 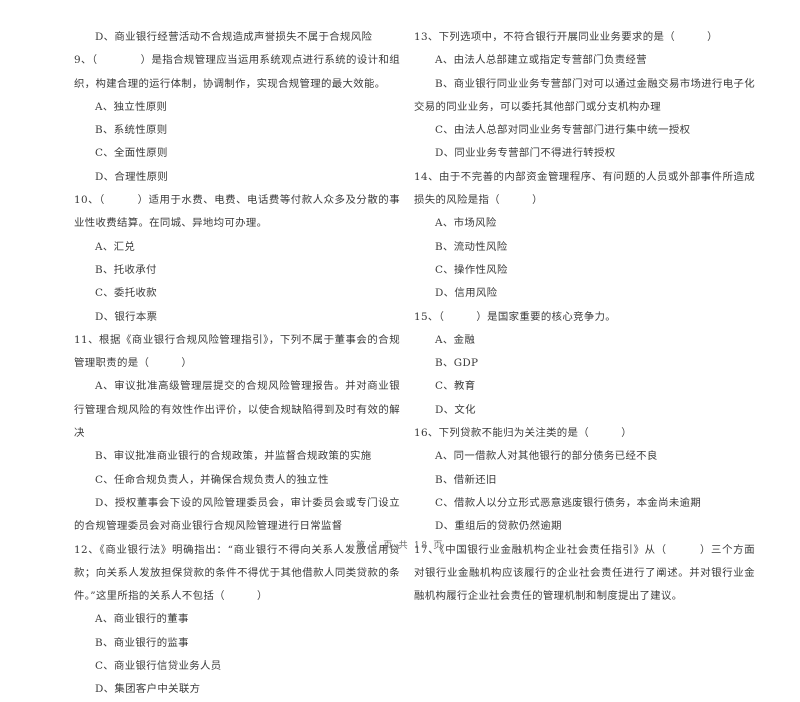 What do you see at coordinates (584, 340) in the screenshot?
I see `question-15-option-a: A、金融` at bounding box center [584, 340].